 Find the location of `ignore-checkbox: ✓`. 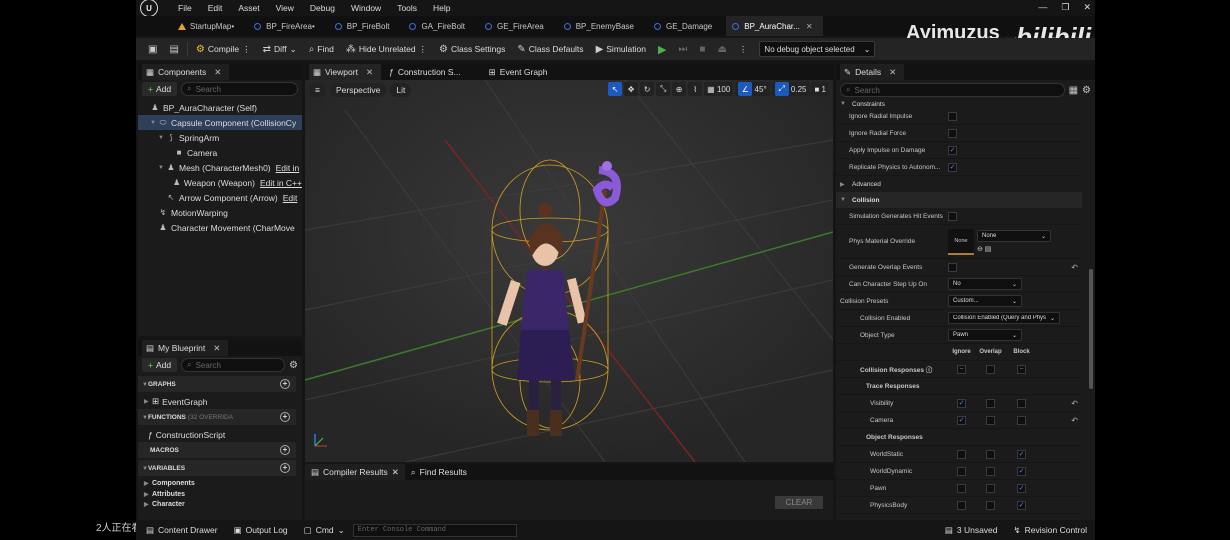

ignore-checkbox: ✓ is located at coordinates (961, 403).